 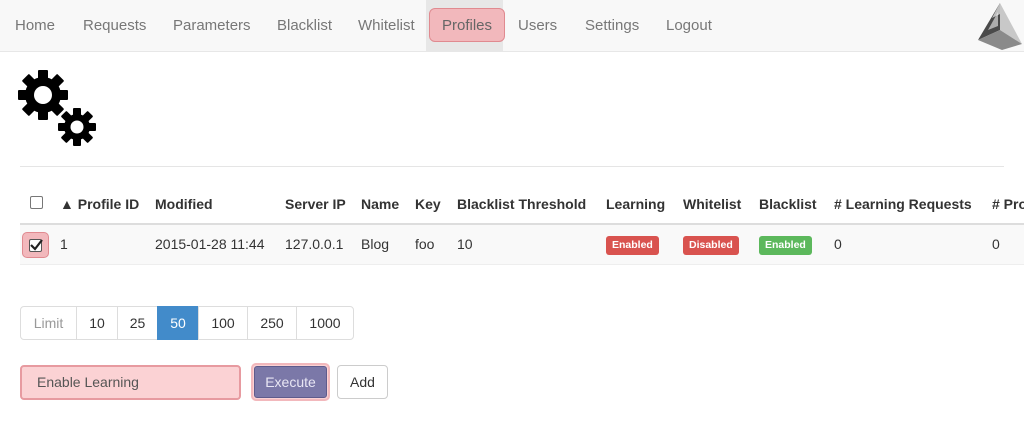 I want to click on col-key: Key, so click(x=428, y=204).